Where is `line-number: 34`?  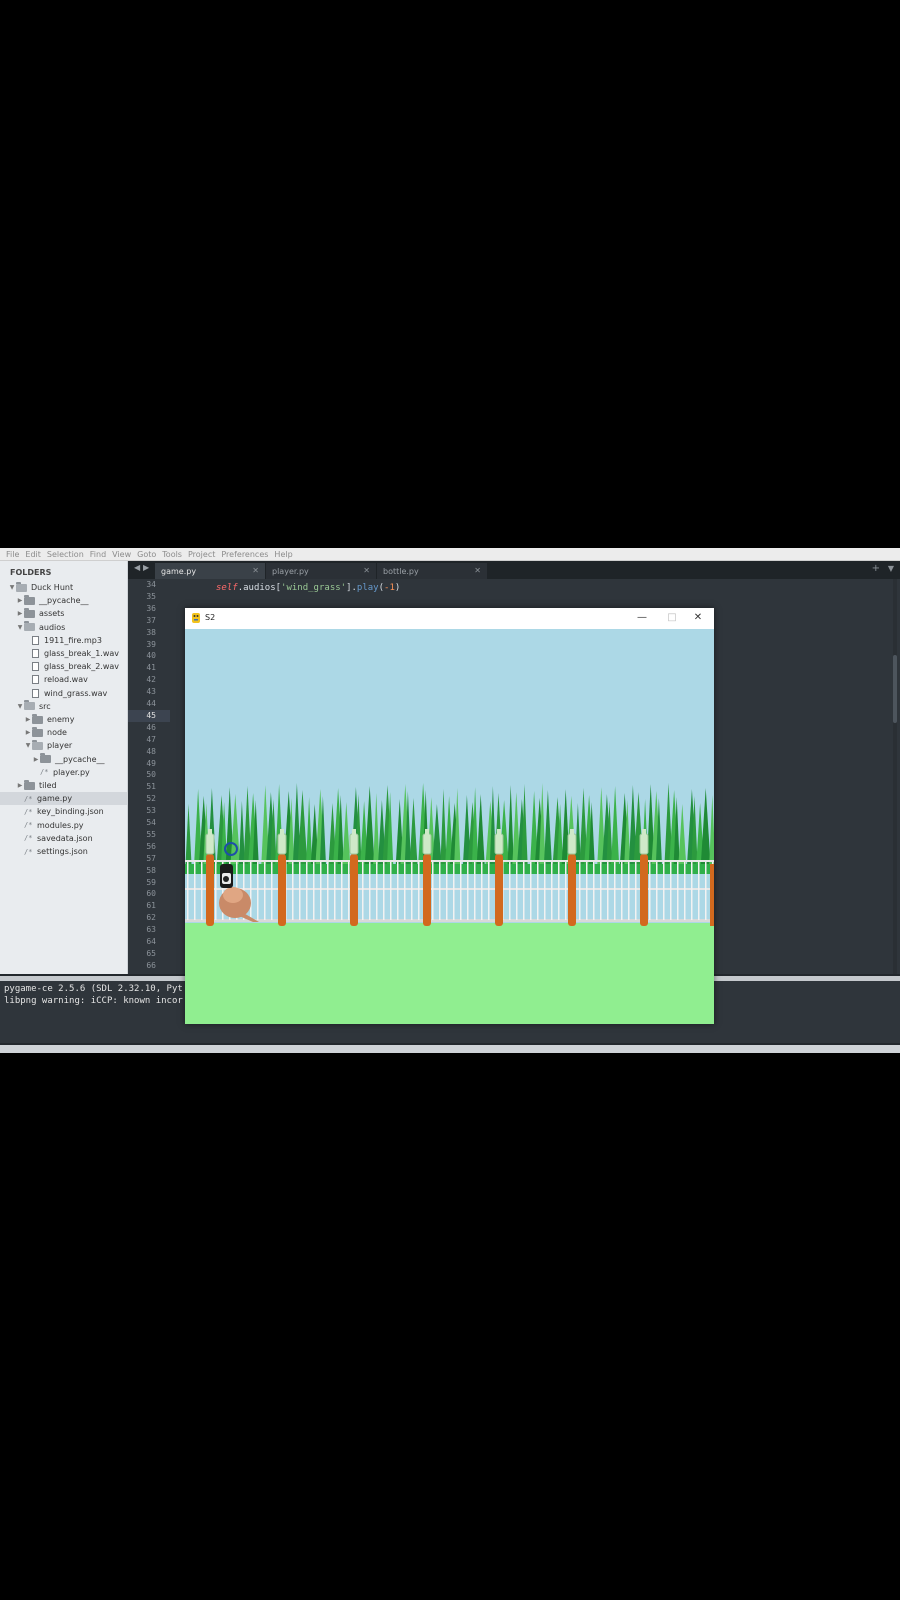
line-number: 34 is located at coordinates (151, 584).